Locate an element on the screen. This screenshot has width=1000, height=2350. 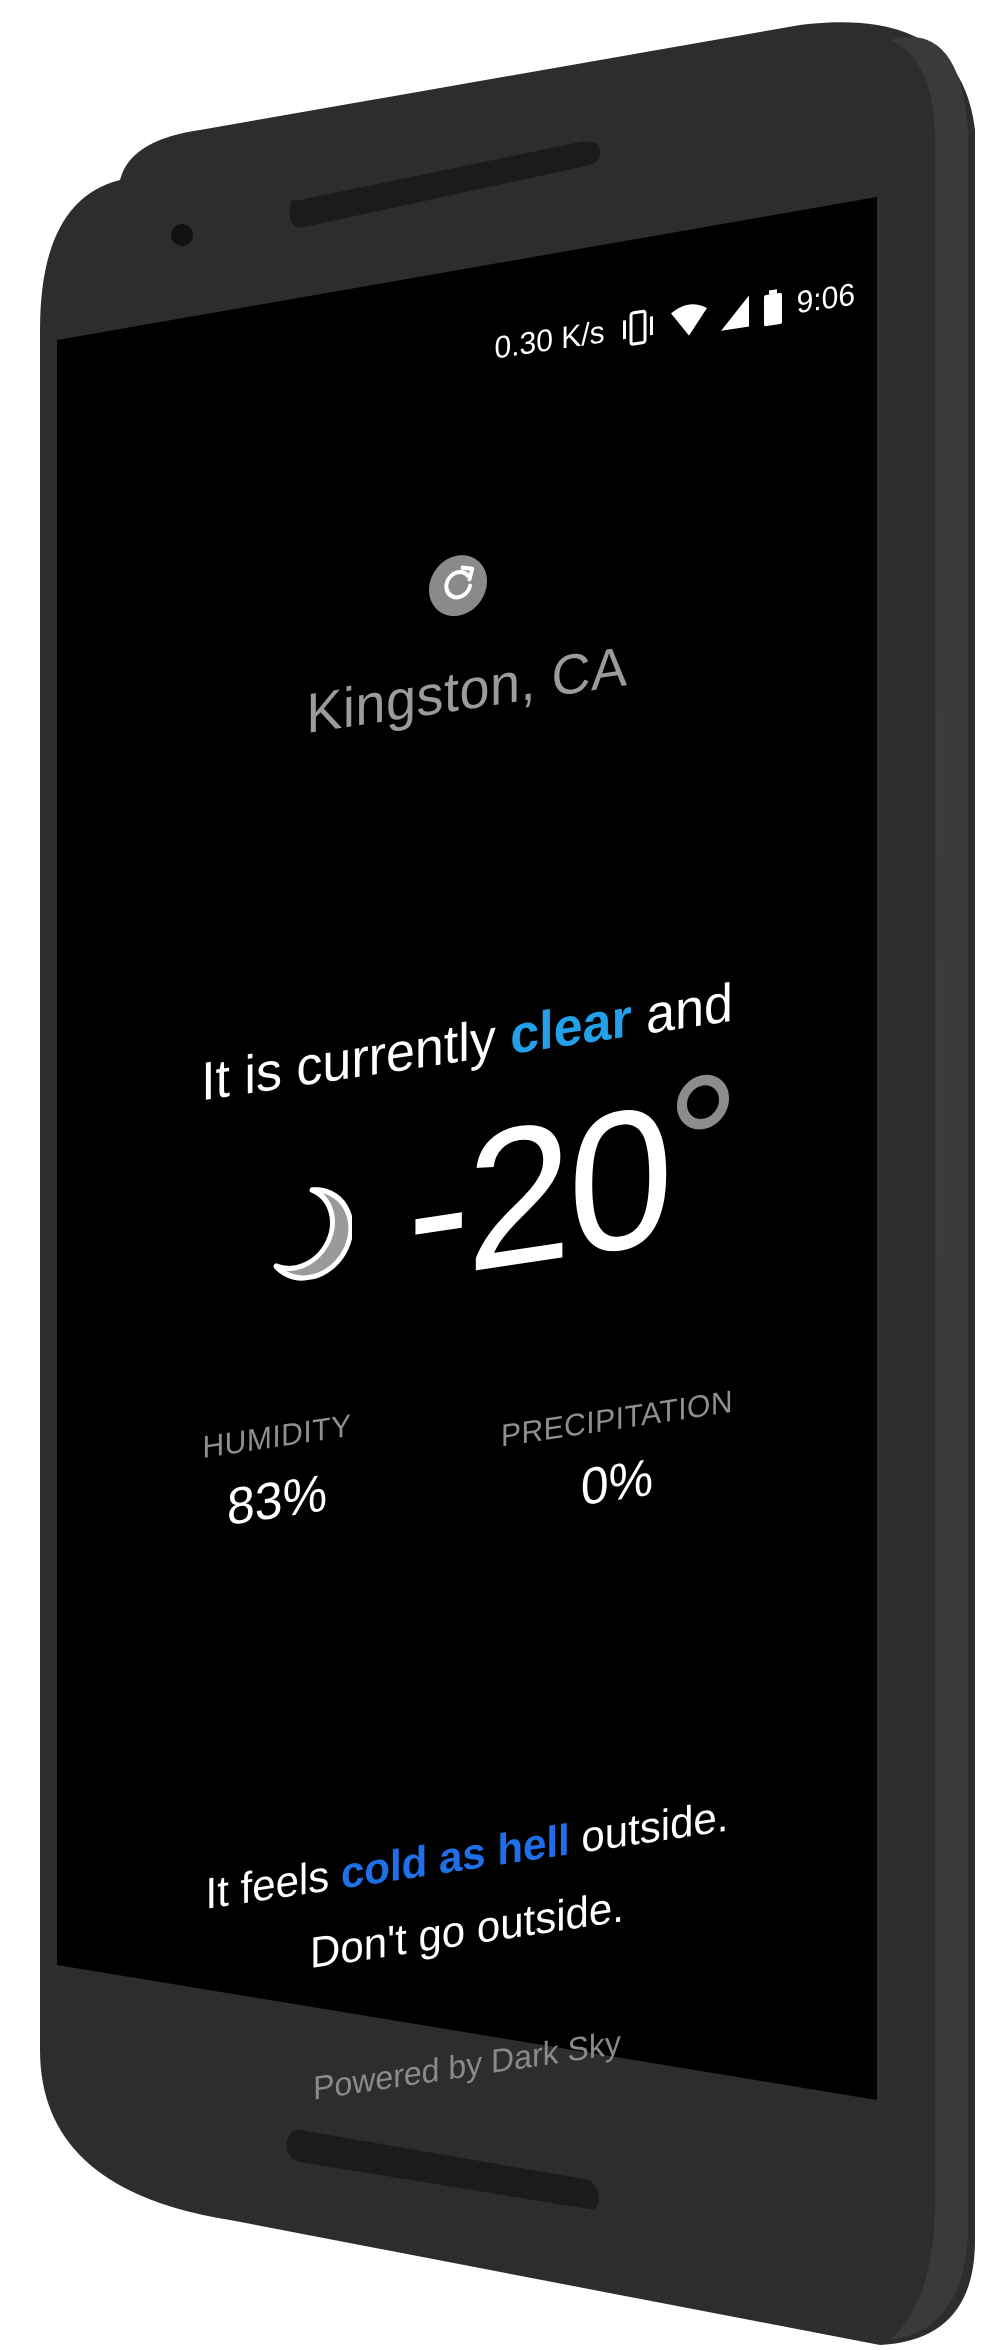
refresh-icon is located at coordinates (459, 582).